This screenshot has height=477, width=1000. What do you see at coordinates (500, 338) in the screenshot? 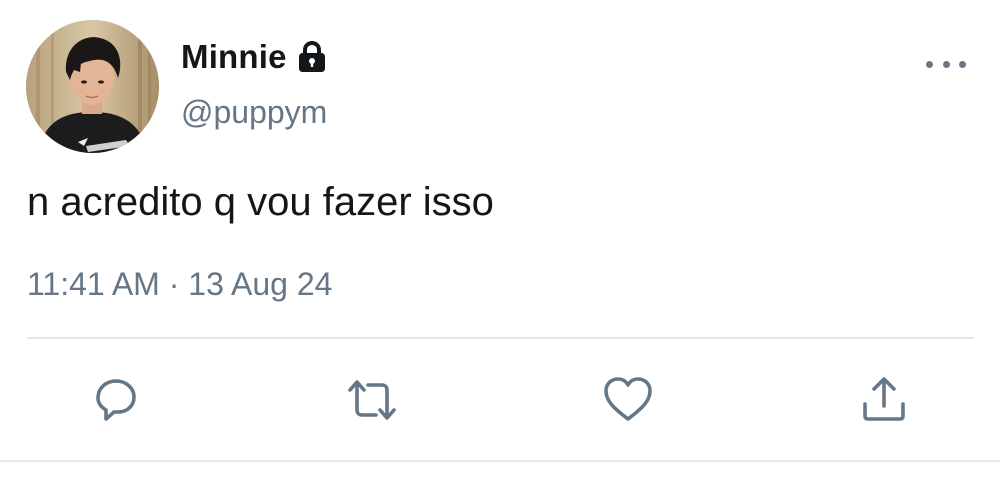
I see `divider` at bounding box center [500, 338].